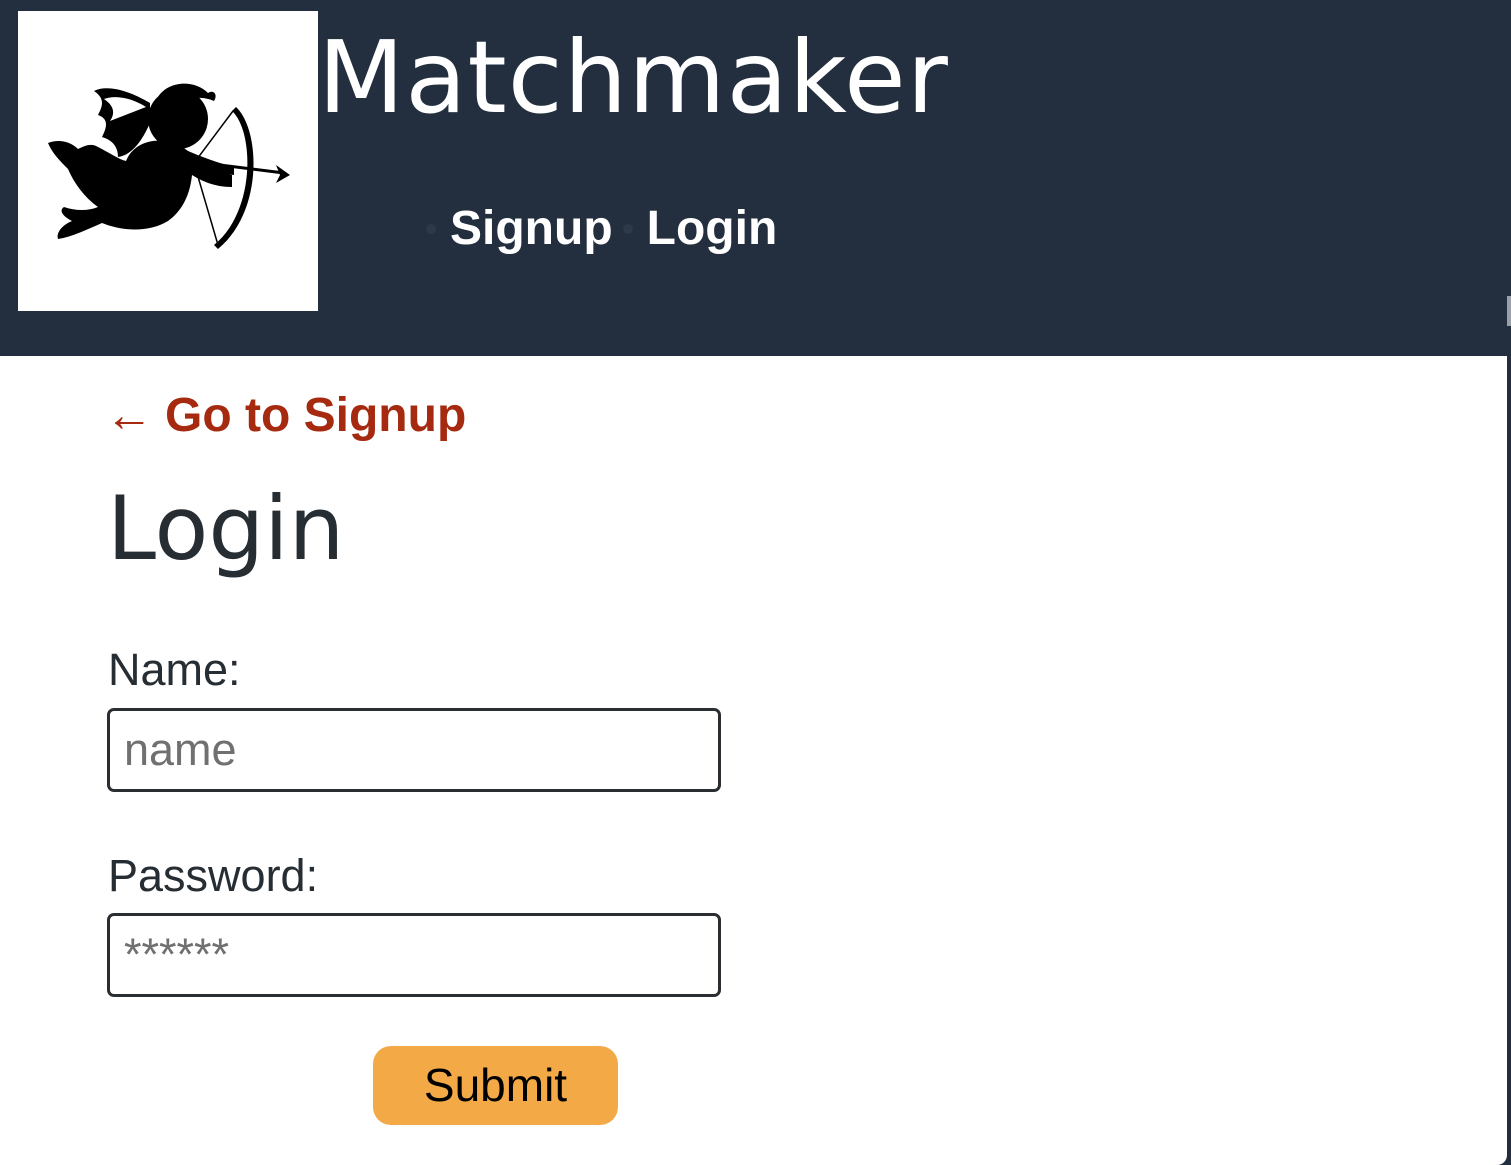 The image size is (1511, 1165). I want to click on nav-item-signup: Signup, so click(514, 229).